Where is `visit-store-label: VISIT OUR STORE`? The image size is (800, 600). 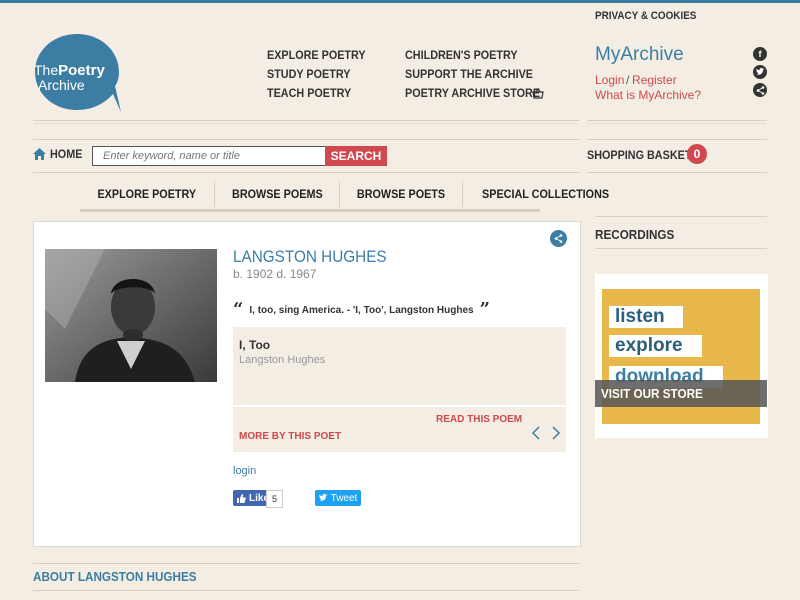
visit-store-label: VISIT OUR STORE is located at coordinates (652, 393).